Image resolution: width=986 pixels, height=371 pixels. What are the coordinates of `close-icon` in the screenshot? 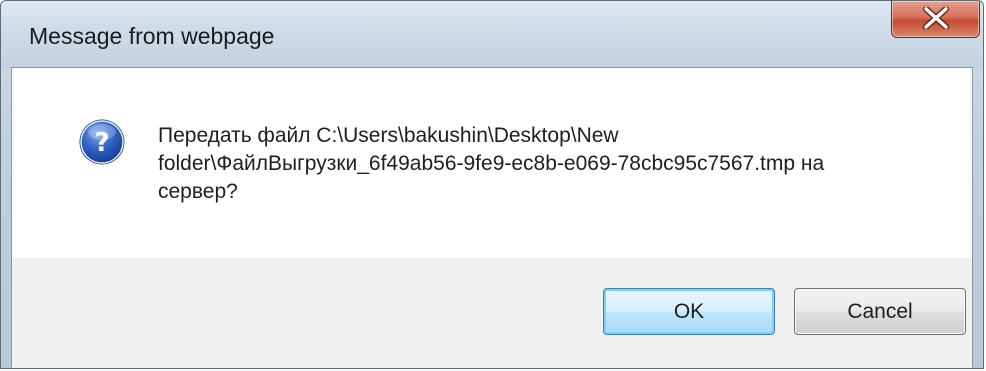 It's located at (935, 17).